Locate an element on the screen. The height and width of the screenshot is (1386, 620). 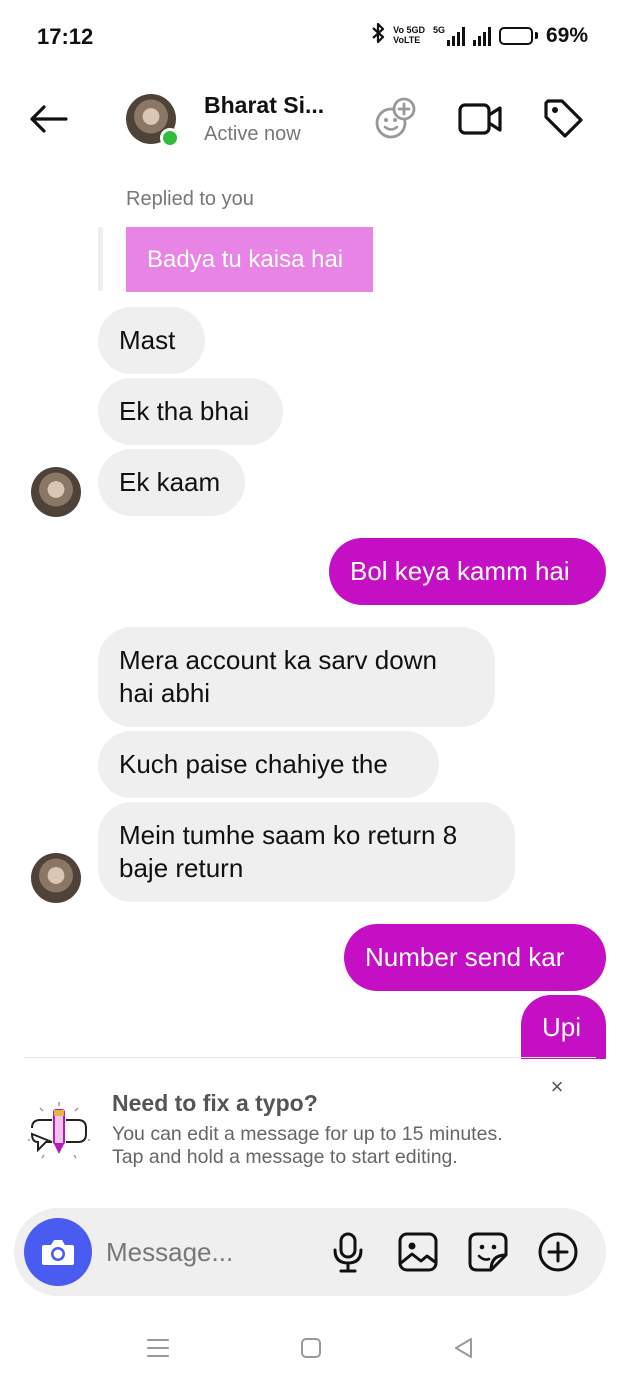
home-icon is located at coordinates (311, 1348).